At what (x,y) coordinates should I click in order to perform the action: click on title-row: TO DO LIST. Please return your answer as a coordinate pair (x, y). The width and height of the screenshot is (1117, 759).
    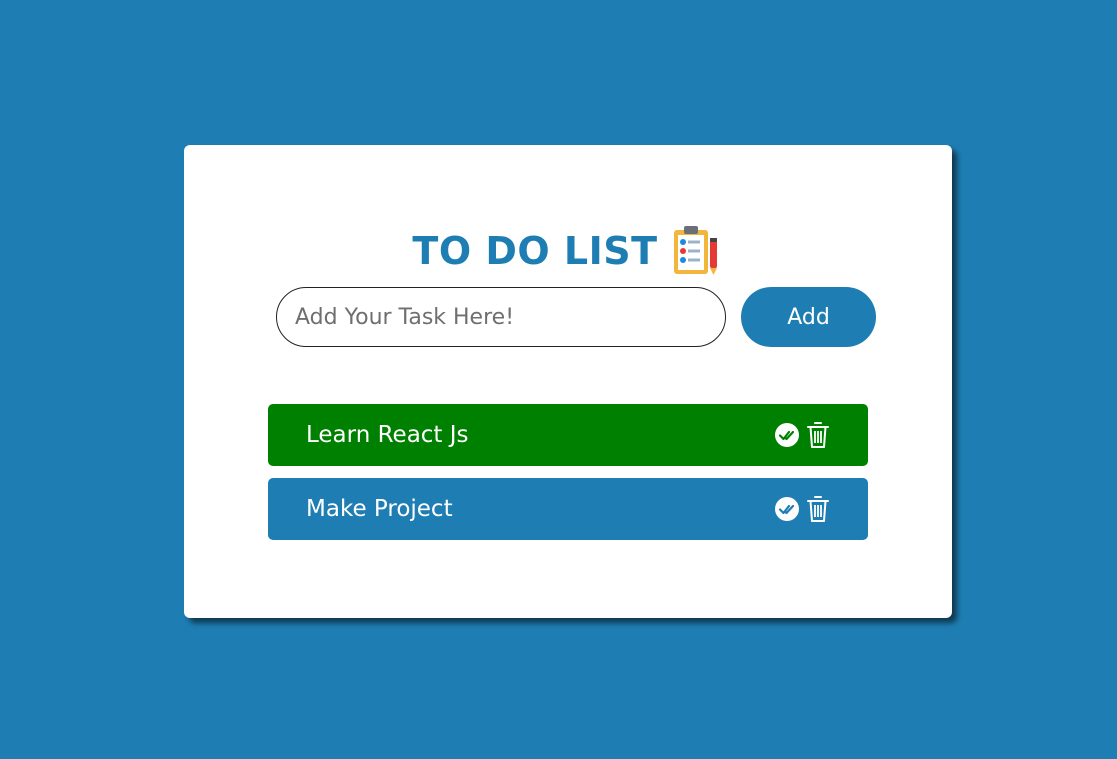
    Looking at the image, I should click on (568, 251).